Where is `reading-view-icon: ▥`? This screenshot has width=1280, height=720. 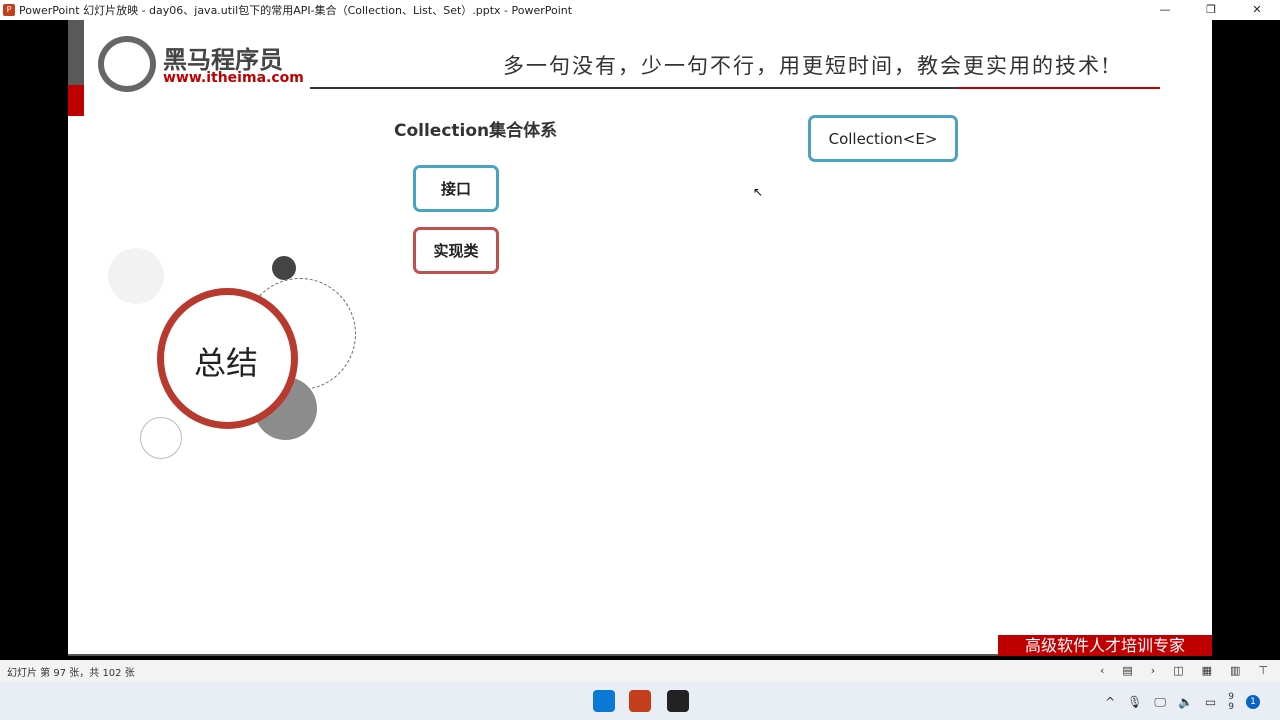
reading-view-icon: ▥ is located at coordinates (1235, 671).